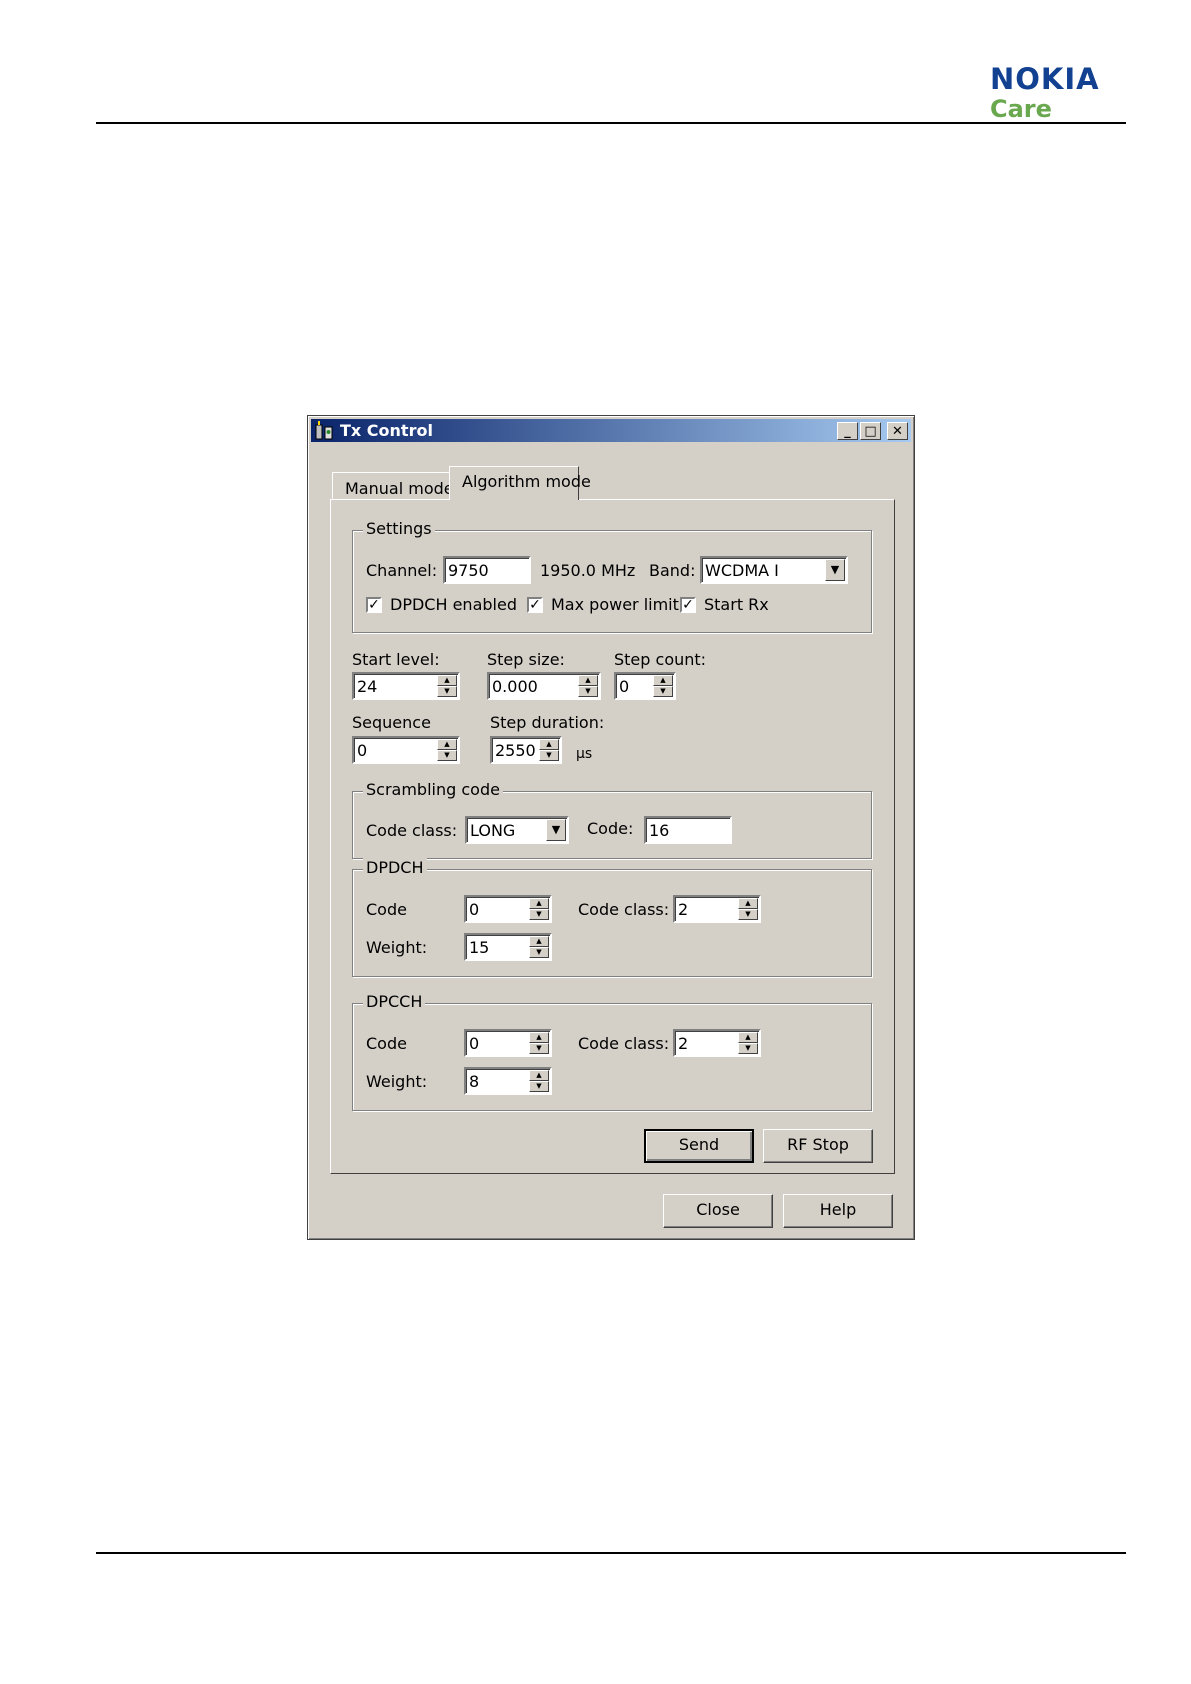 The width and height of the screenshot is (1191, 1684). I want to click on dpcch-code-class-spin: ▲ ▼, so click(748, 1043).